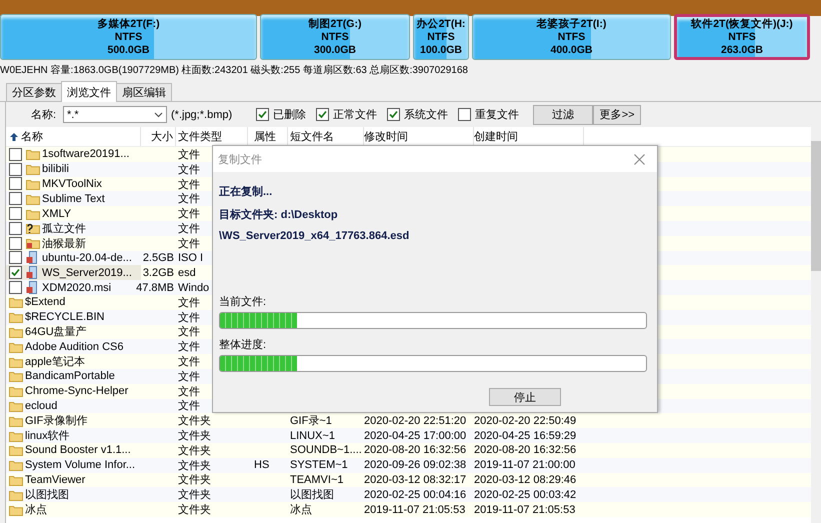 The height and width of the screenshot is (523, 821). Describe the element at coordinates (571, 24) in the screenshot. I see `partition-name: 老婆孩子2T(I:)` at that location.